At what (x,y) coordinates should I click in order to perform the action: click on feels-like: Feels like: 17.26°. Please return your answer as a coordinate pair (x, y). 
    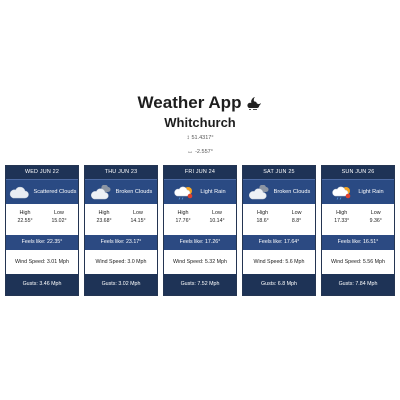
    Looking at the image, I should click on (200, 242).